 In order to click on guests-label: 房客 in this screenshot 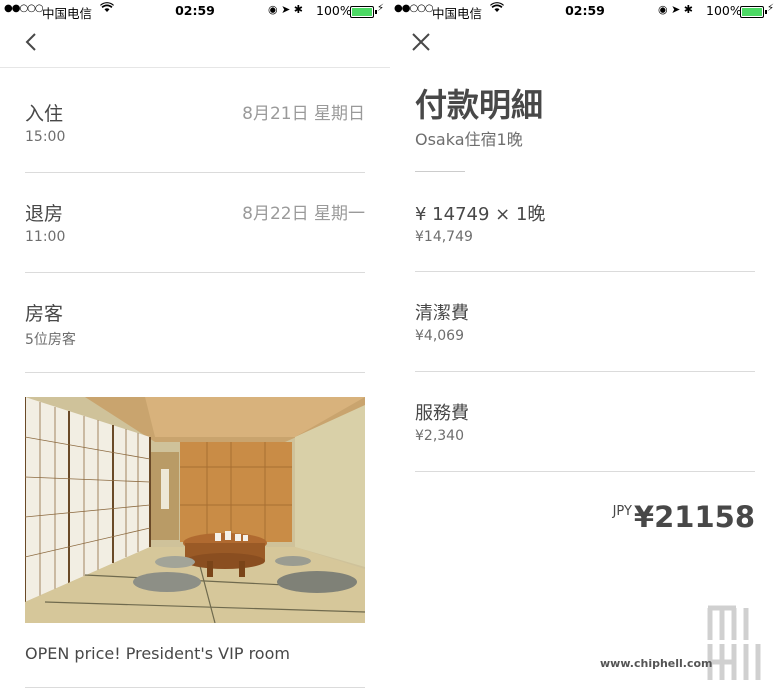, I will do `click(44, 314)`.